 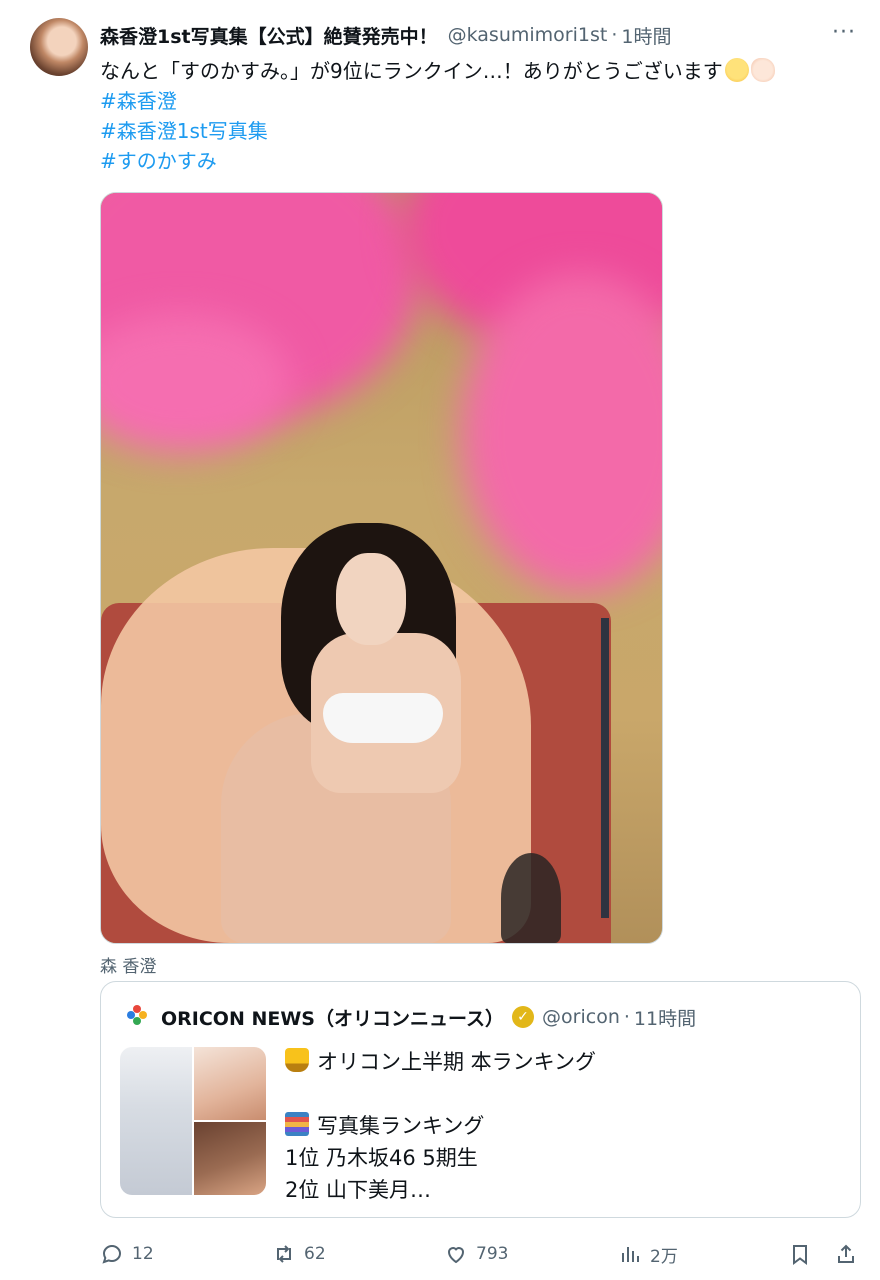 What do you see at coordinates (480, 101) in the screenshot?
I see `hashtag-link: #森香澄` at bounding box center [480, 101].